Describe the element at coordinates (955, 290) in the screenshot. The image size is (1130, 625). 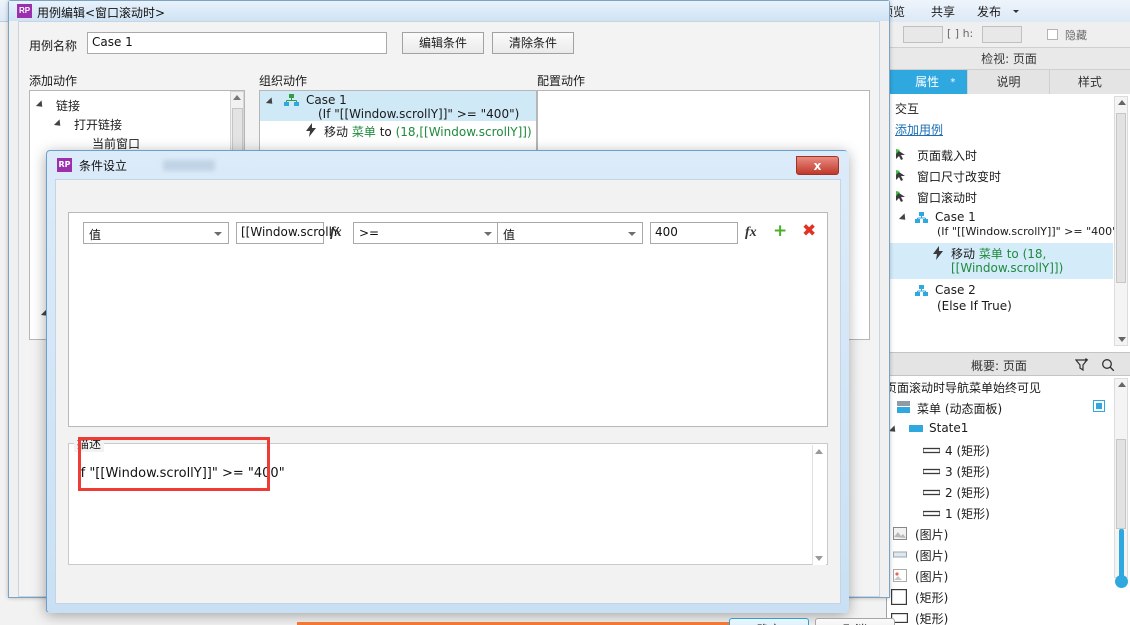
I see `case-label: Case 2` at that location.